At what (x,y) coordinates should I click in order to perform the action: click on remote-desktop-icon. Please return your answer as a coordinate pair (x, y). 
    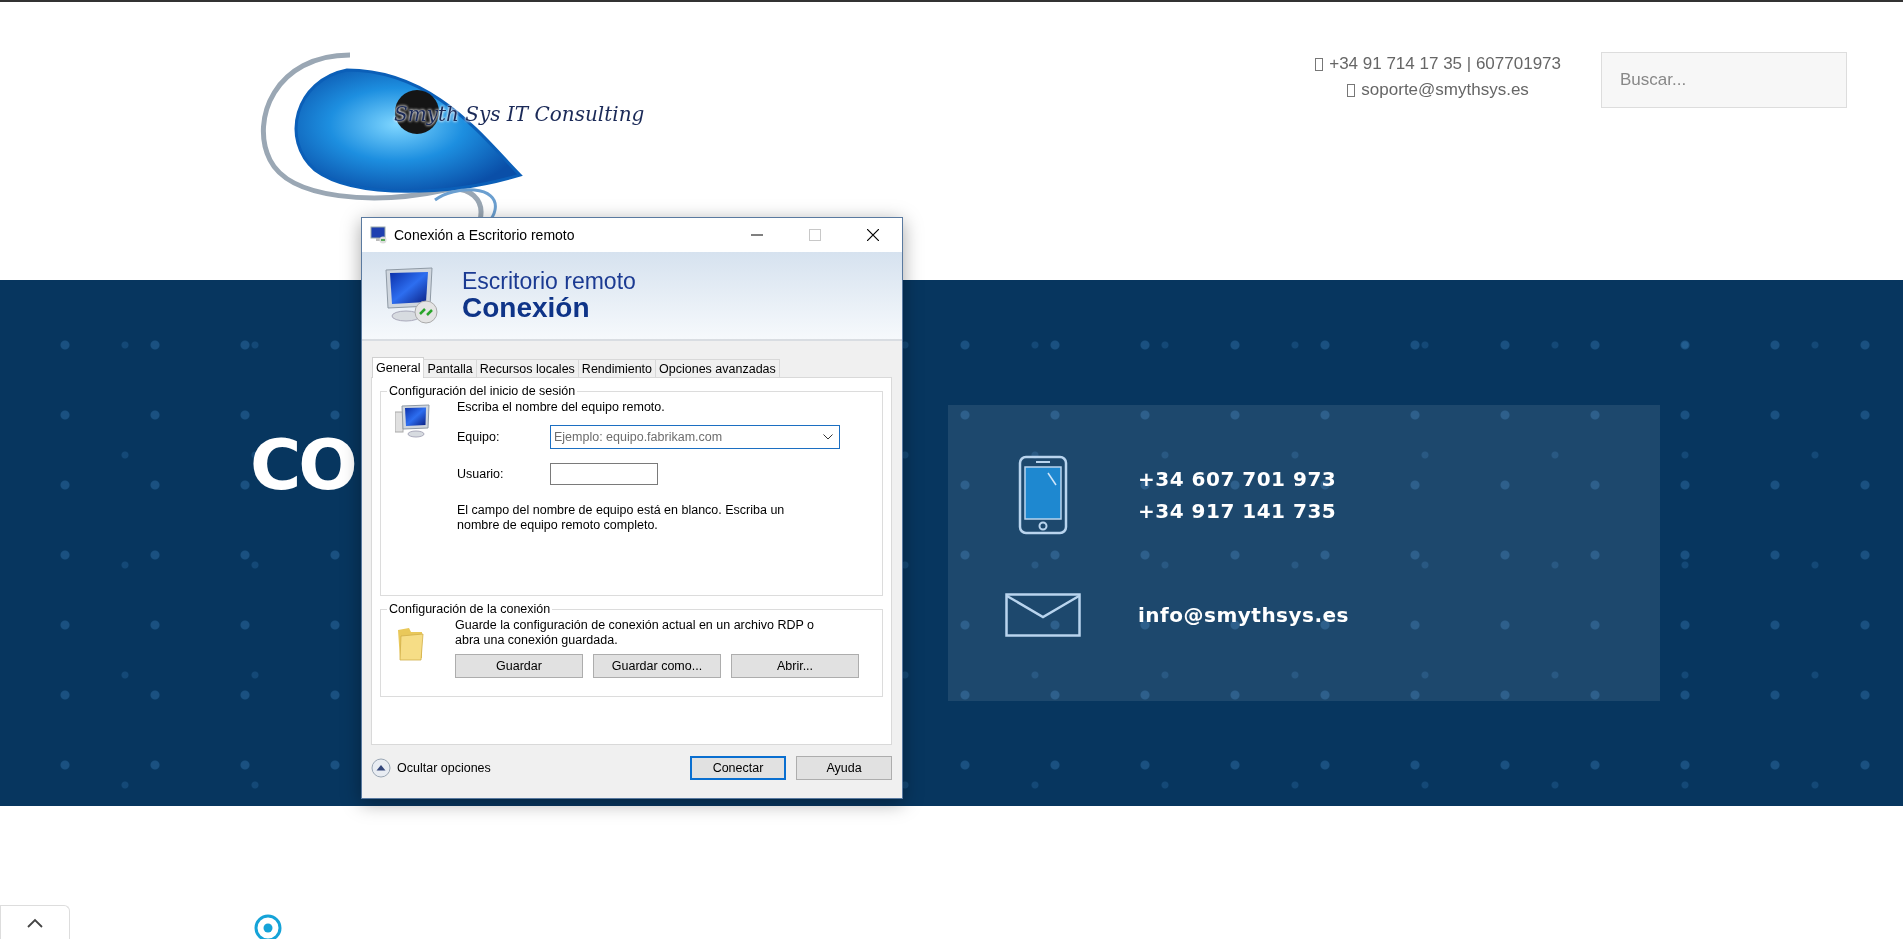
    Looking at the image, I should click on (379, 235).